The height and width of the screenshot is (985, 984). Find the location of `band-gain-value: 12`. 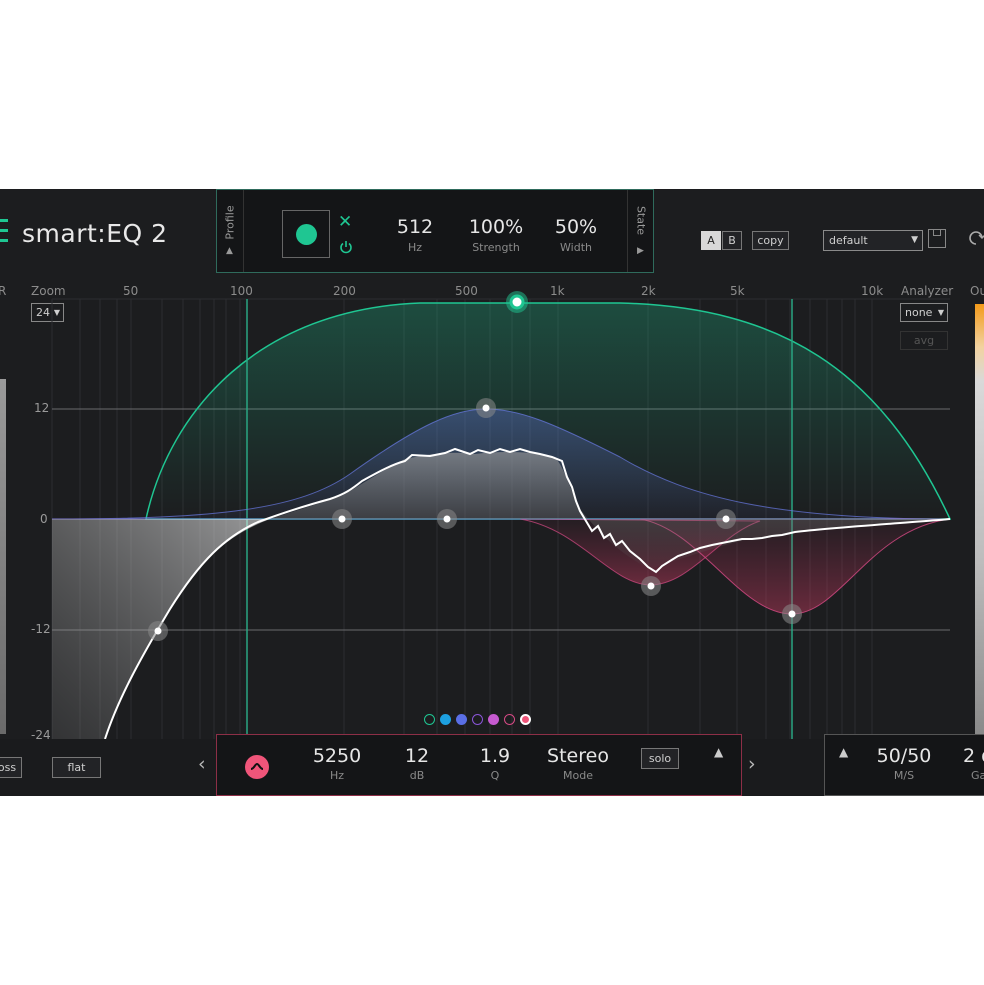

band-gain-value: 12 is located at coordinates (417, 756).